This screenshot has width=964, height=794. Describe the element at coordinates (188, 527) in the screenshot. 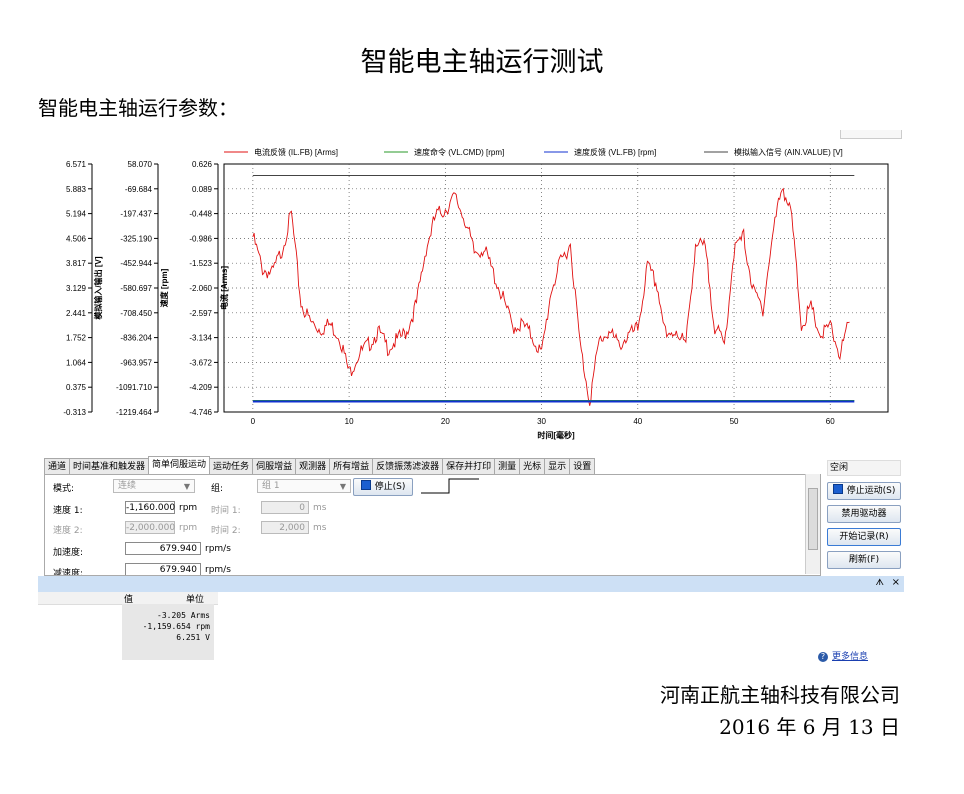

I see `speed2-unit: rpm` at that location.